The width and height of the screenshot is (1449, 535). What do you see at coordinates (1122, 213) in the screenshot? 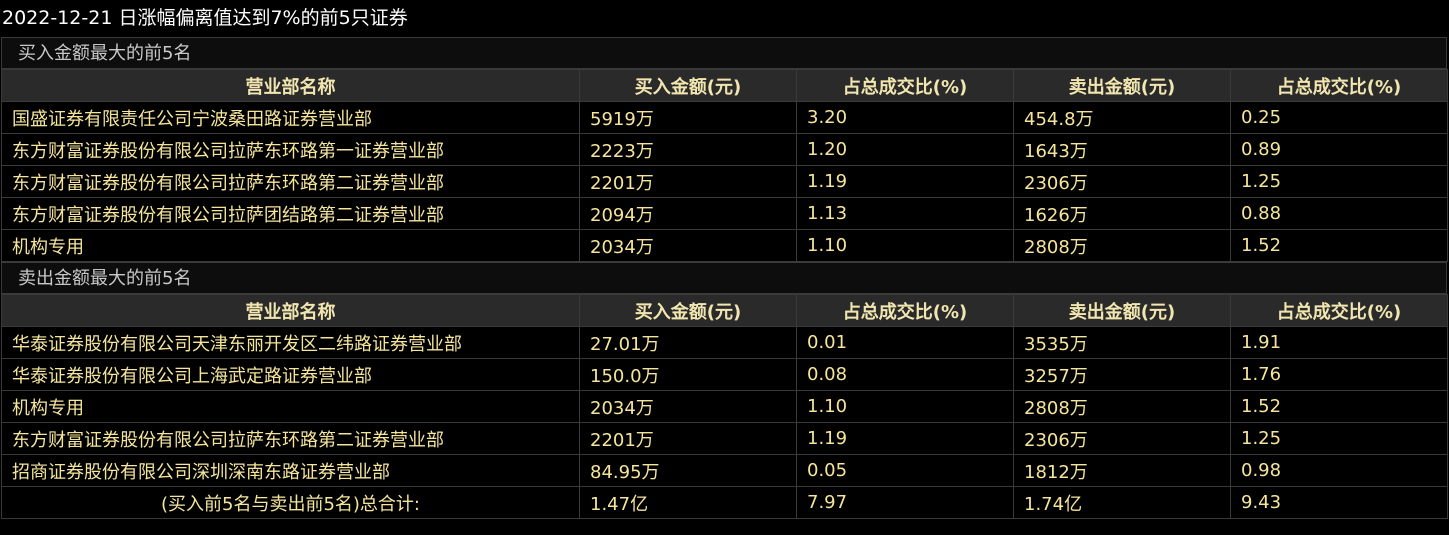
I see `sell-amount: 1626万` at bounding box center [1122, 213].